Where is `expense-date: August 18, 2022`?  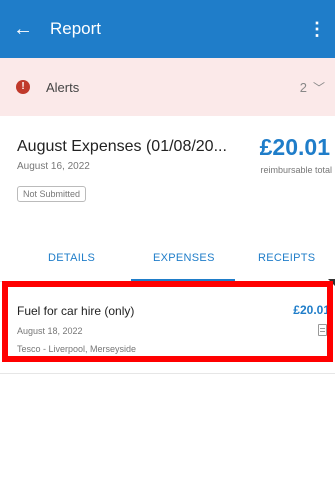 expense-date: August 18, 2022 is located at coordinates (50, 331).